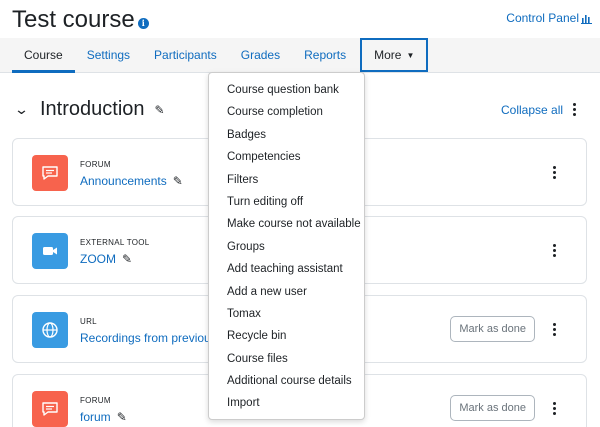 The image size is (600, 427). I want to click on menu-item-course-files: Course files, so click(286, 359).